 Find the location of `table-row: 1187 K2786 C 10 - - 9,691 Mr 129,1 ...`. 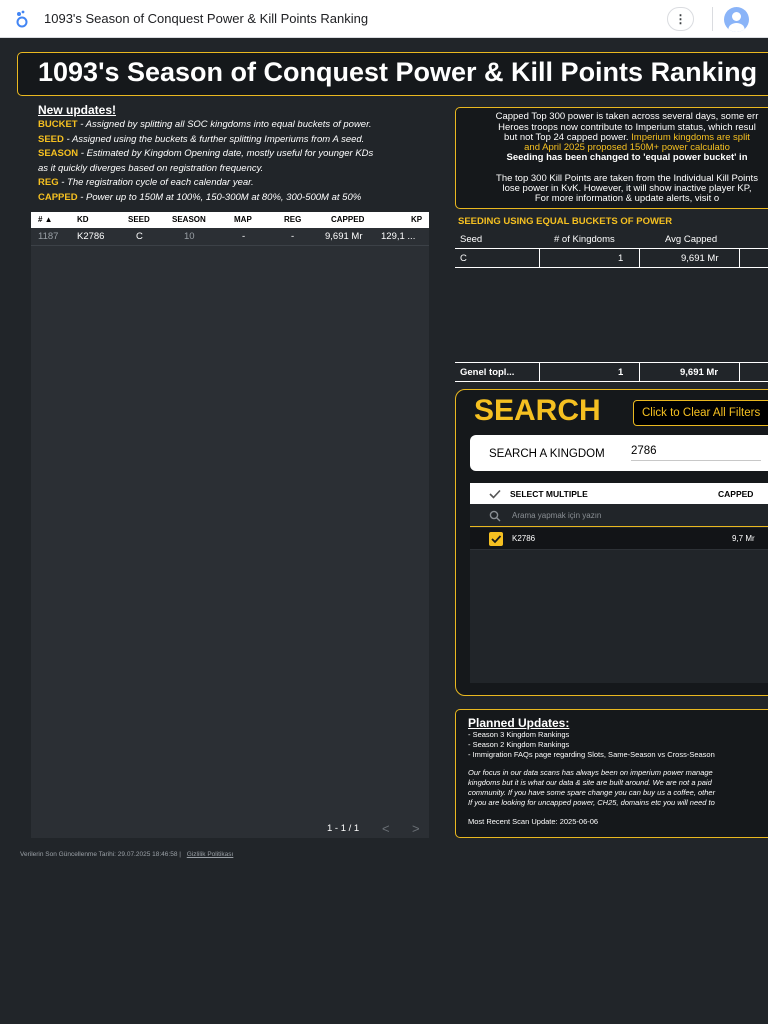

table-row: 1187 K2786 C 10 - - 9,691 Mr 129,1 ... is located at coordinates (230, 237).